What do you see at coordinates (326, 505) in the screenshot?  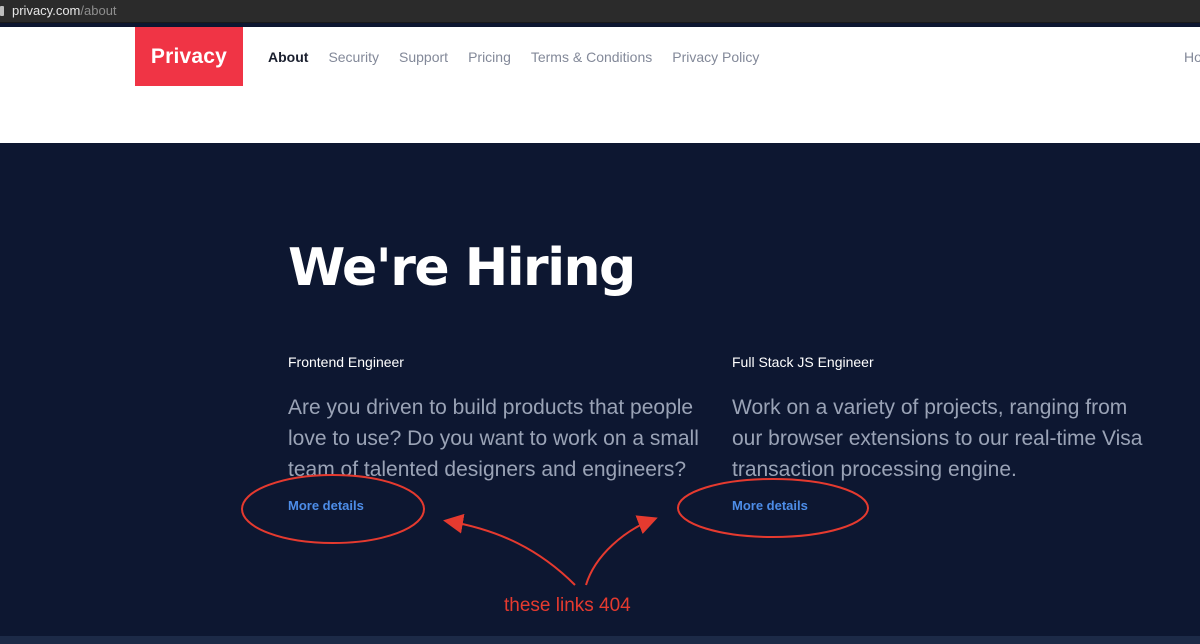 I see `more-details-link-frontend: More details` at bounding box center [326, 505].